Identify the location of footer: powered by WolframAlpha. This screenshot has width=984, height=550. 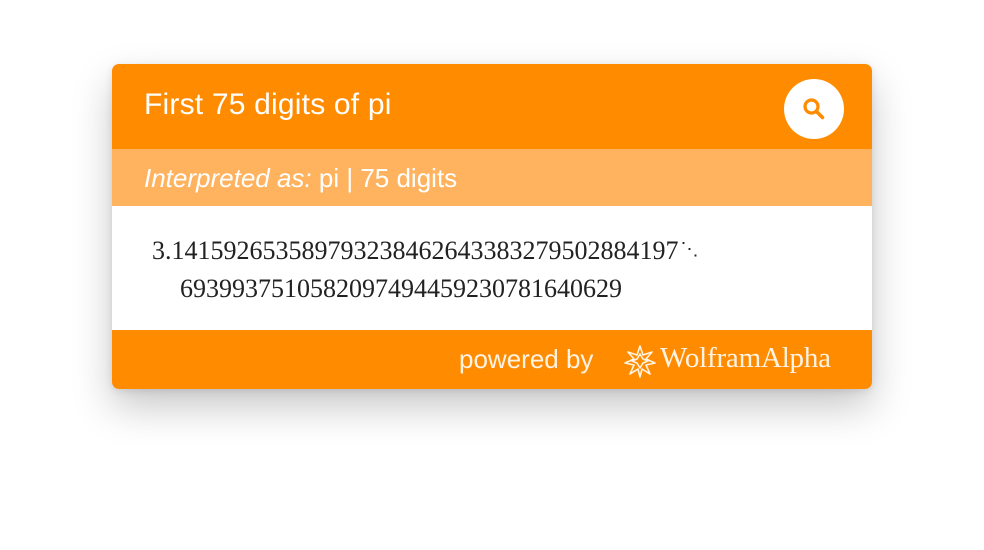
(492, 359).